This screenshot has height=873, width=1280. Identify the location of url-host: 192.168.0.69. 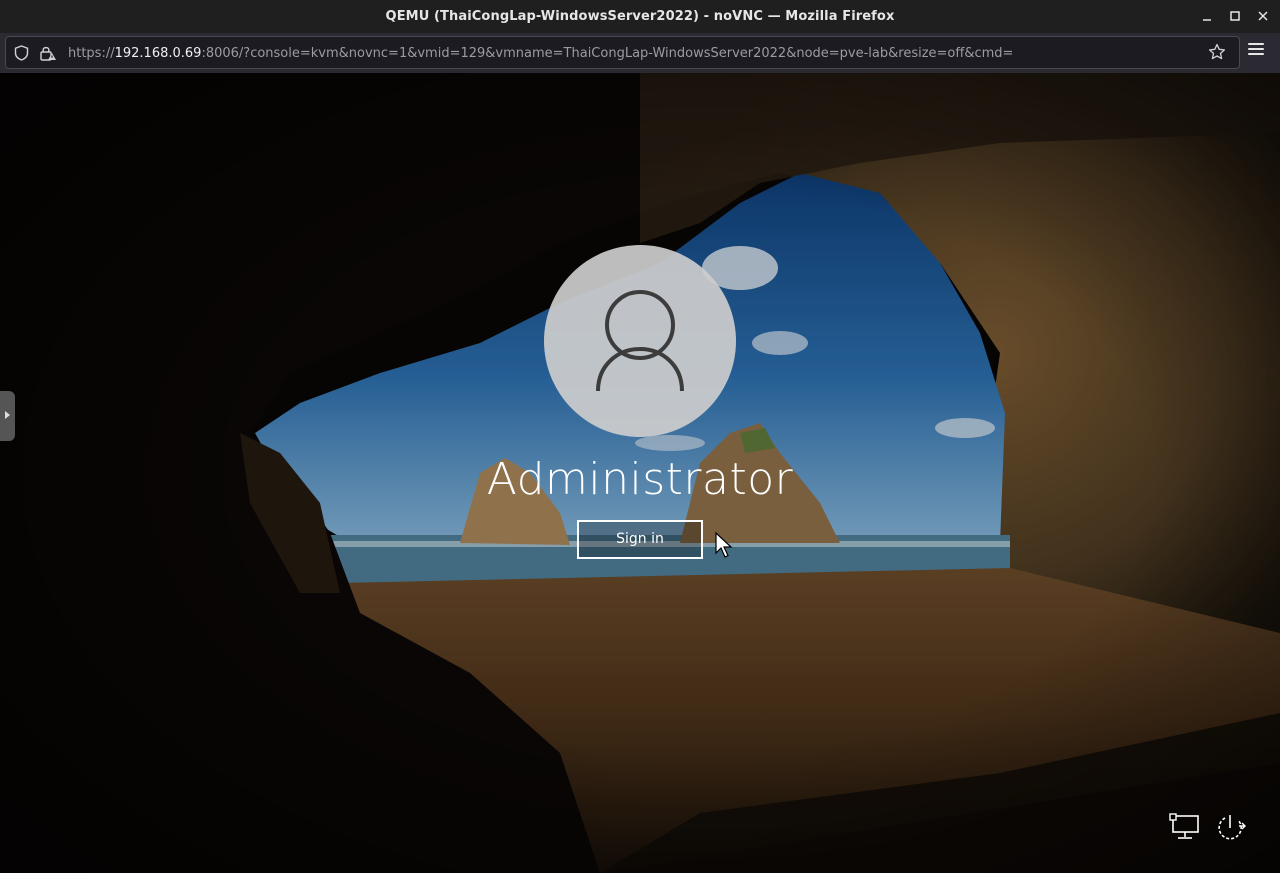
(158, 53).